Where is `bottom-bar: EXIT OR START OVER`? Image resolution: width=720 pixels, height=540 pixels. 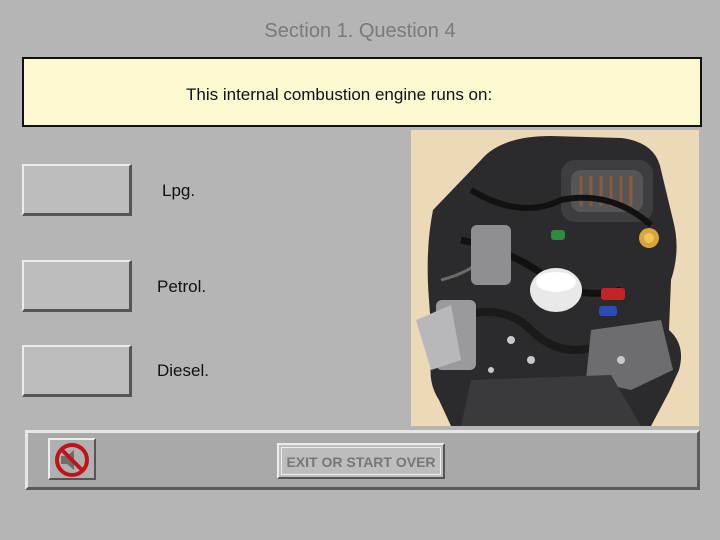
bottom-bar: EXIT OR START OVER is located at coordinates (362, 460).